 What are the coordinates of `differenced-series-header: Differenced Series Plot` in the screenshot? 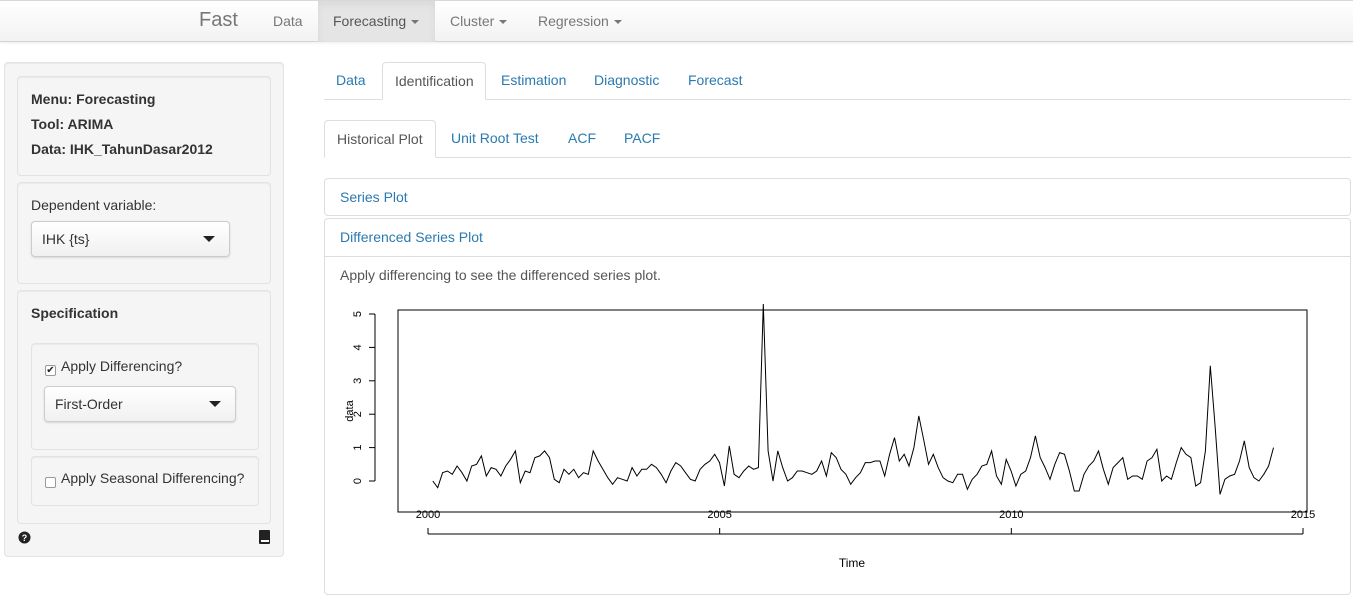 It's located at (837, 238).